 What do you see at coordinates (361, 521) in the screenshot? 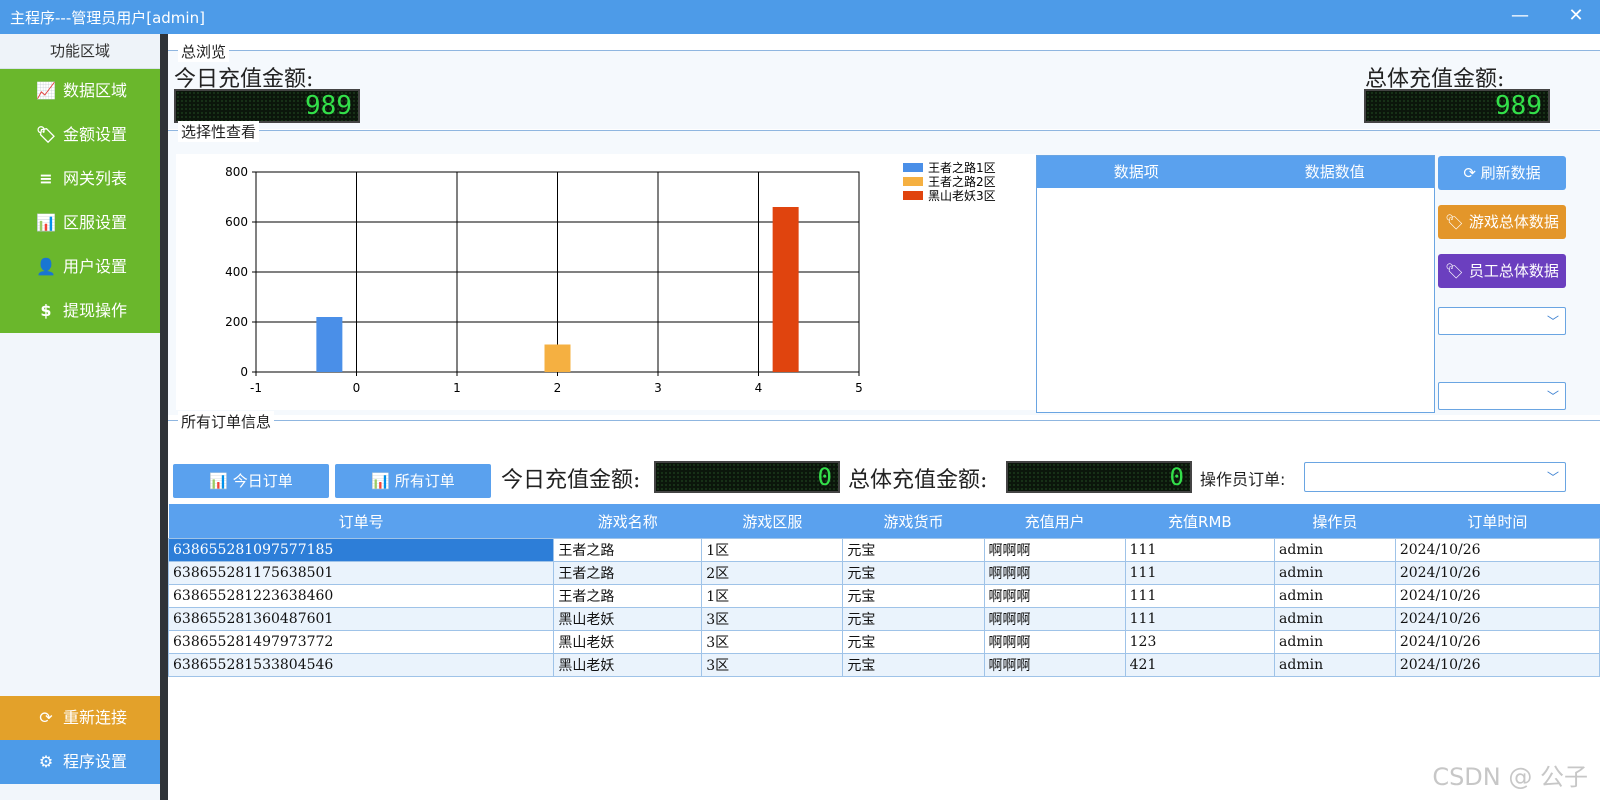
I see `column-header: 订单号` at bounding box center [361, 521].